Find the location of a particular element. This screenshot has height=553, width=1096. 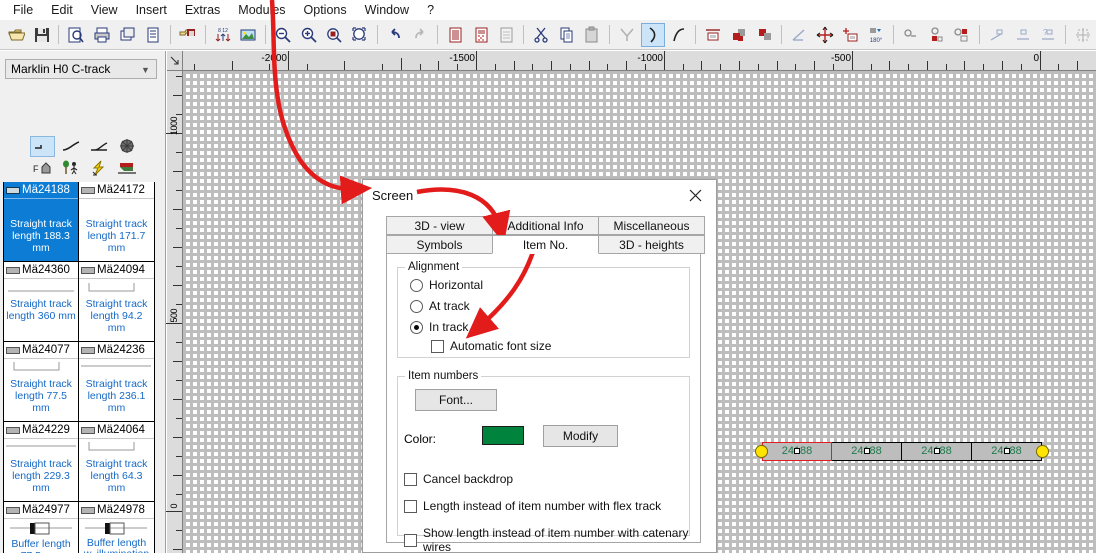

print-icon is located at coordinates (102, 35).